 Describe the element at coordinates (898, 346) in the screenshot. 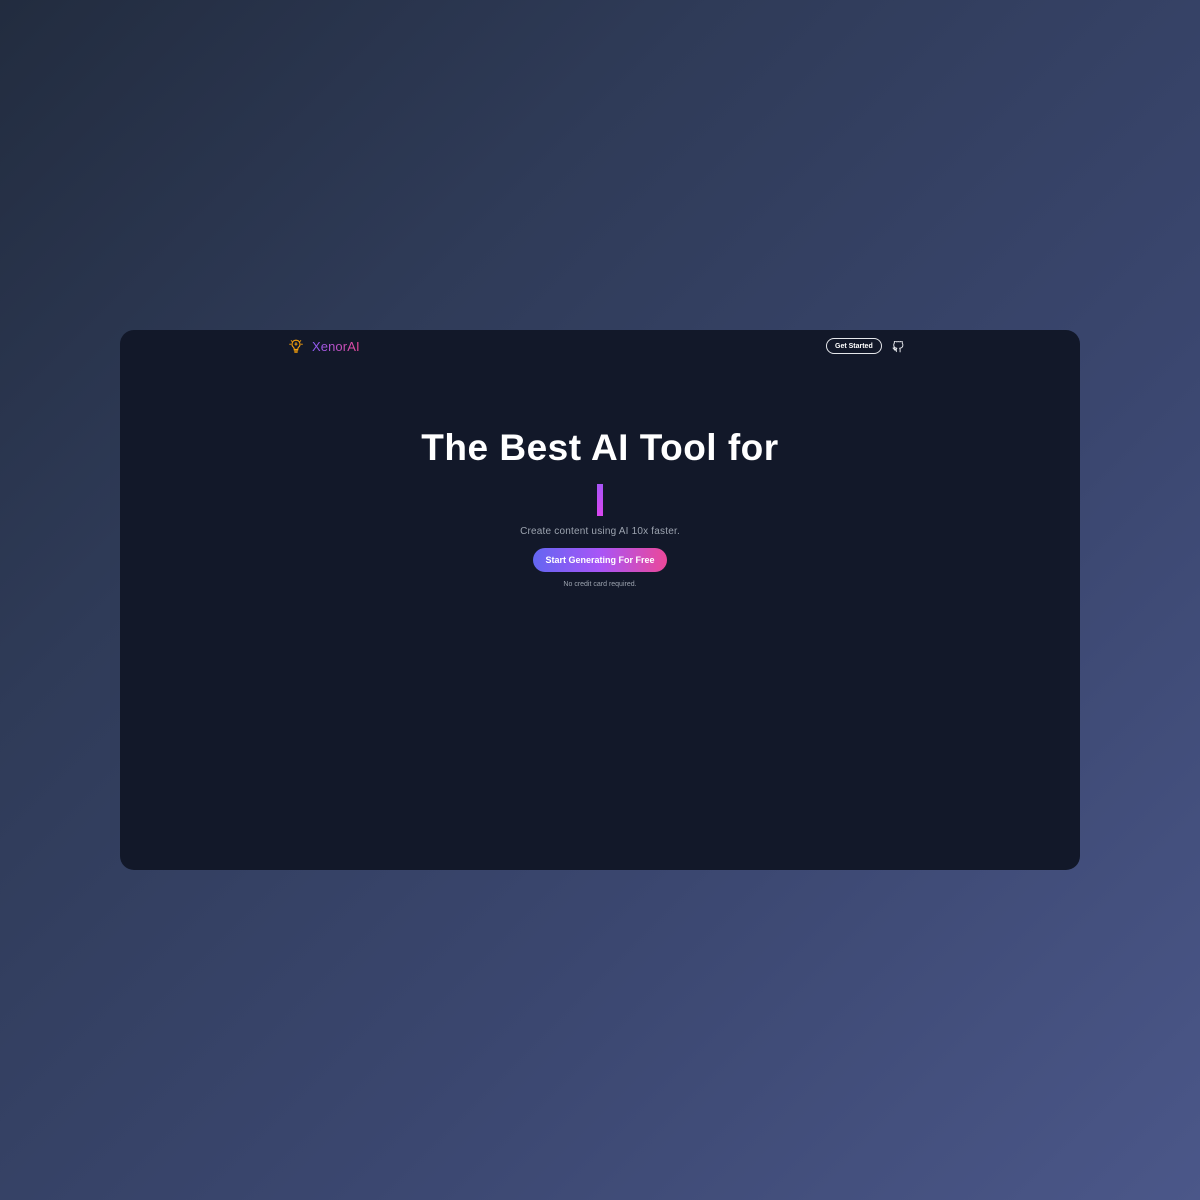

I see `github-icon` at that location.